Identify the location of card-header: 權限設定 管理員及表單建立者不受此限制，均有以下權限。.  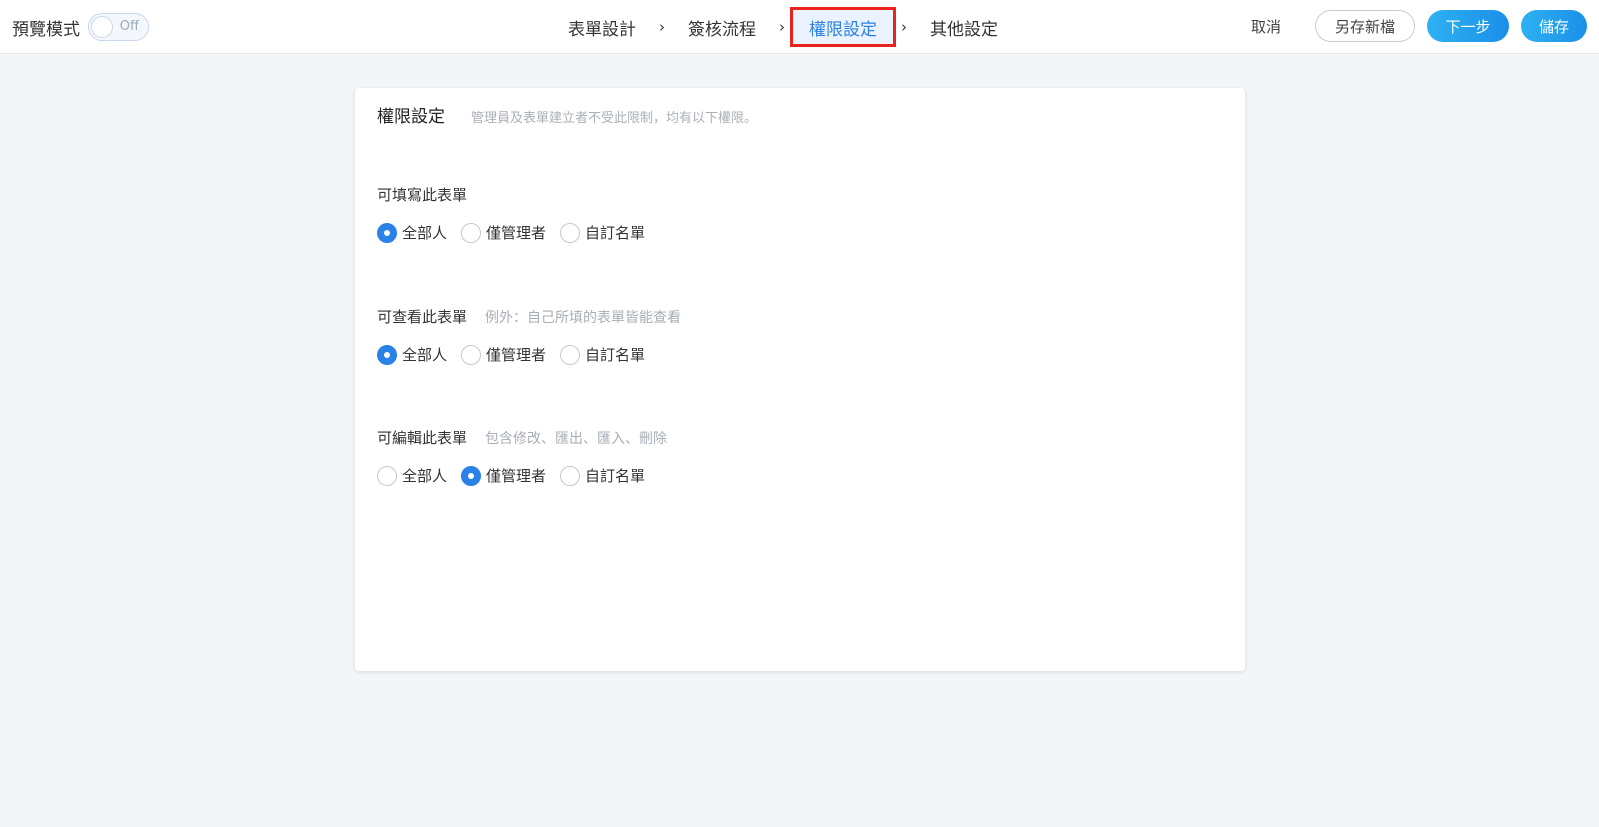
(567, 114).